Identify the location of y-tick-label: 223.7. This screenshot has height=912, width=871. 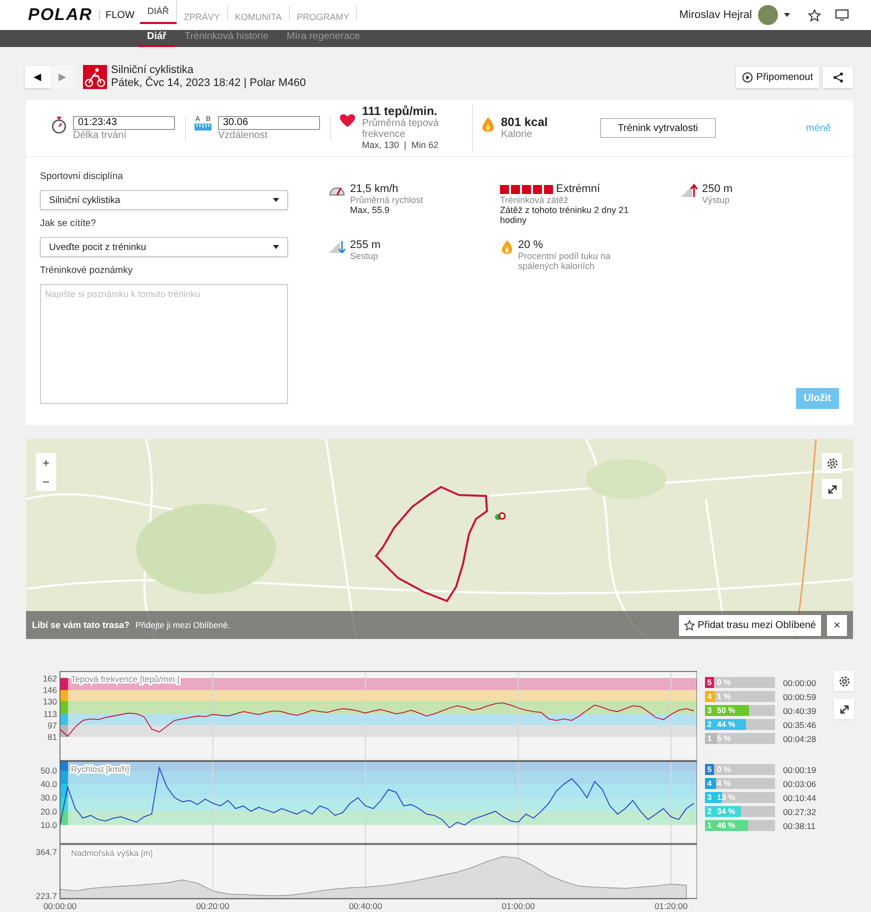
(46, 895).